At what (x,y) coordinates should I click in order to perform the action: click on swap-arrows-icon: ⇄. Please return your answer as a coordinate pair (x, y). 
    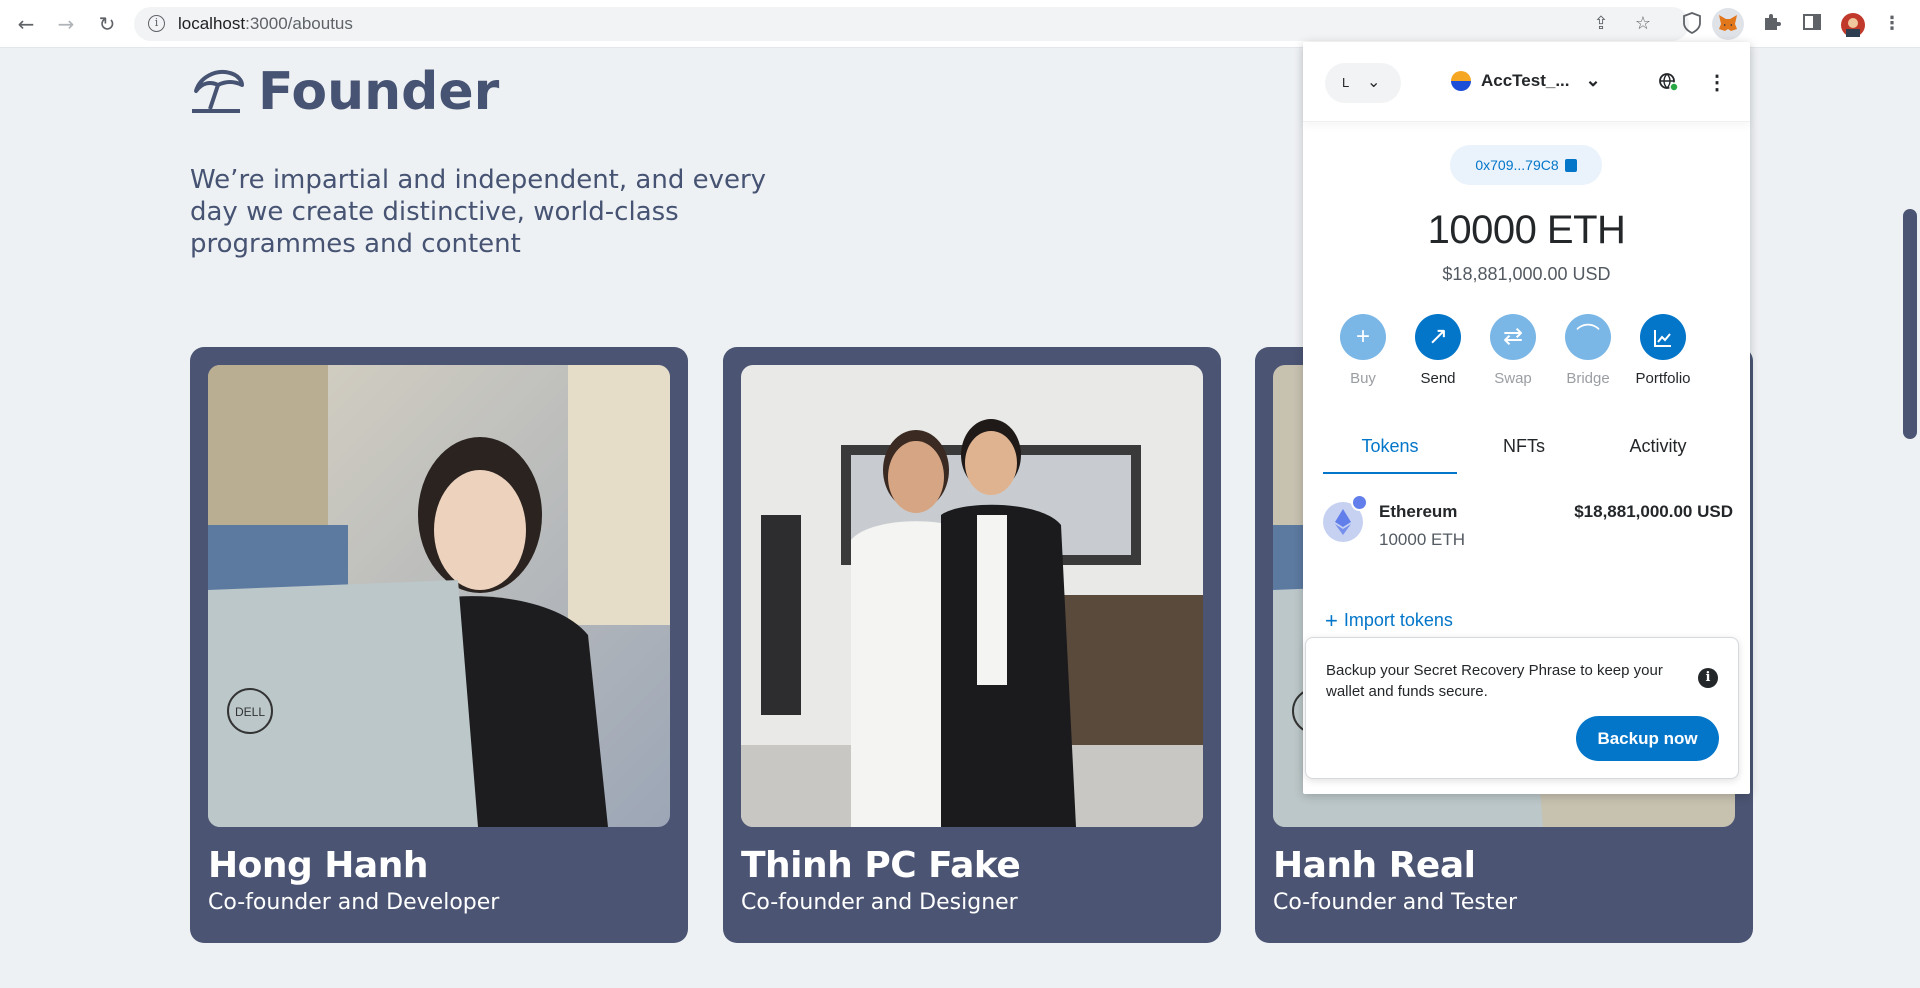
    Looking at the image, I should click on (1513, 337).